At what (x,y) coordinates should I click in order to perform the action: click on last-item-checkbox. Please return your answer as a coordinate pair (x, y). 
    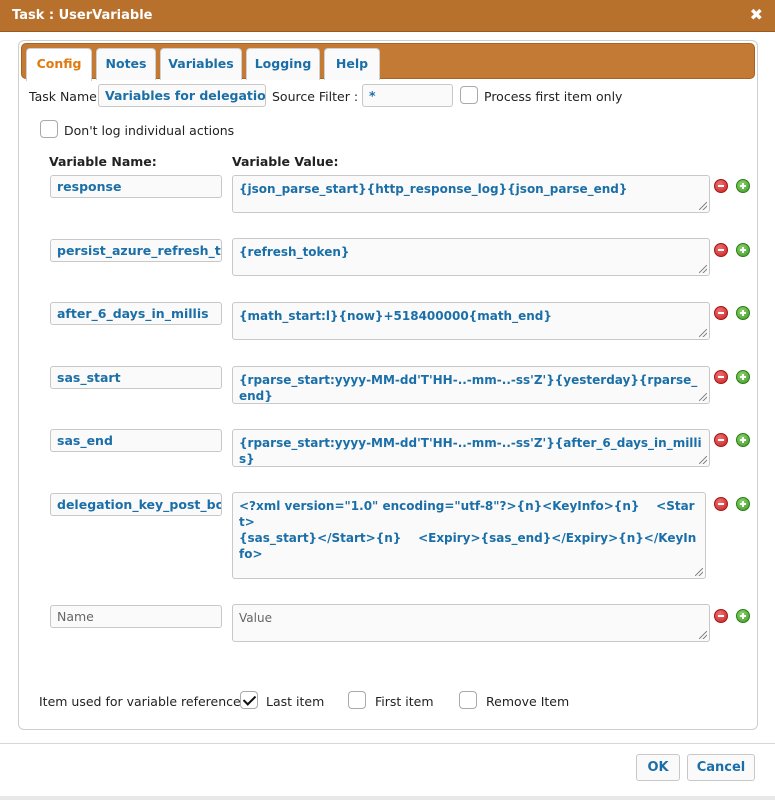
    Looking at the image, I should click on (249, 700).